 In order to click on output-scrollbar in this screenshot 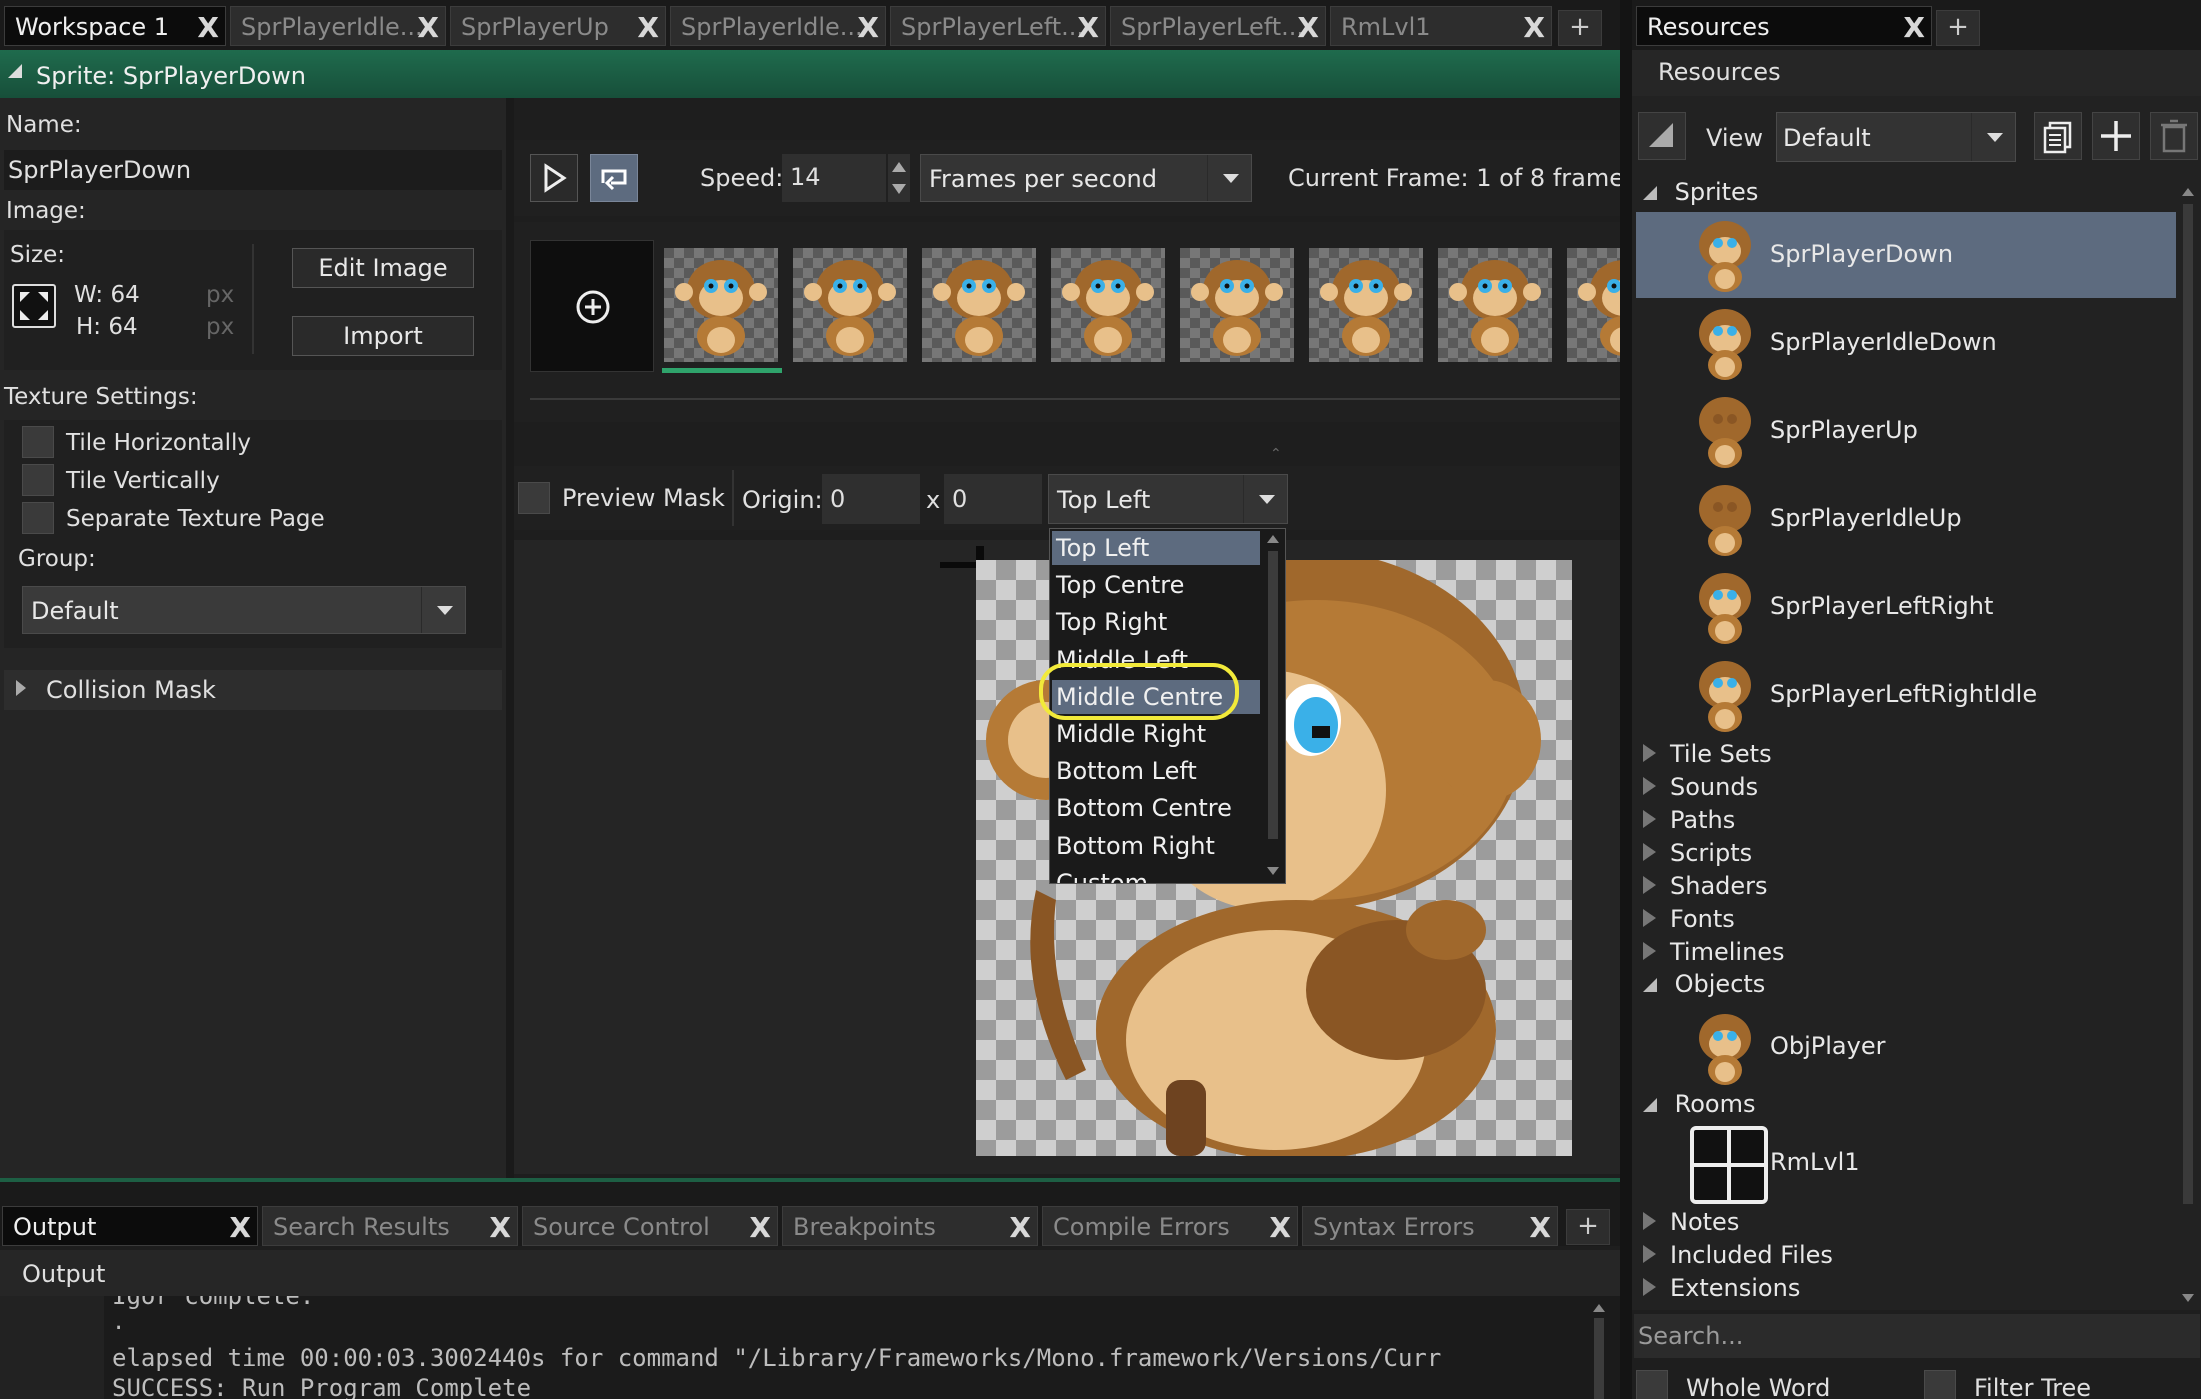, I will do `click(1599, 1347)`.